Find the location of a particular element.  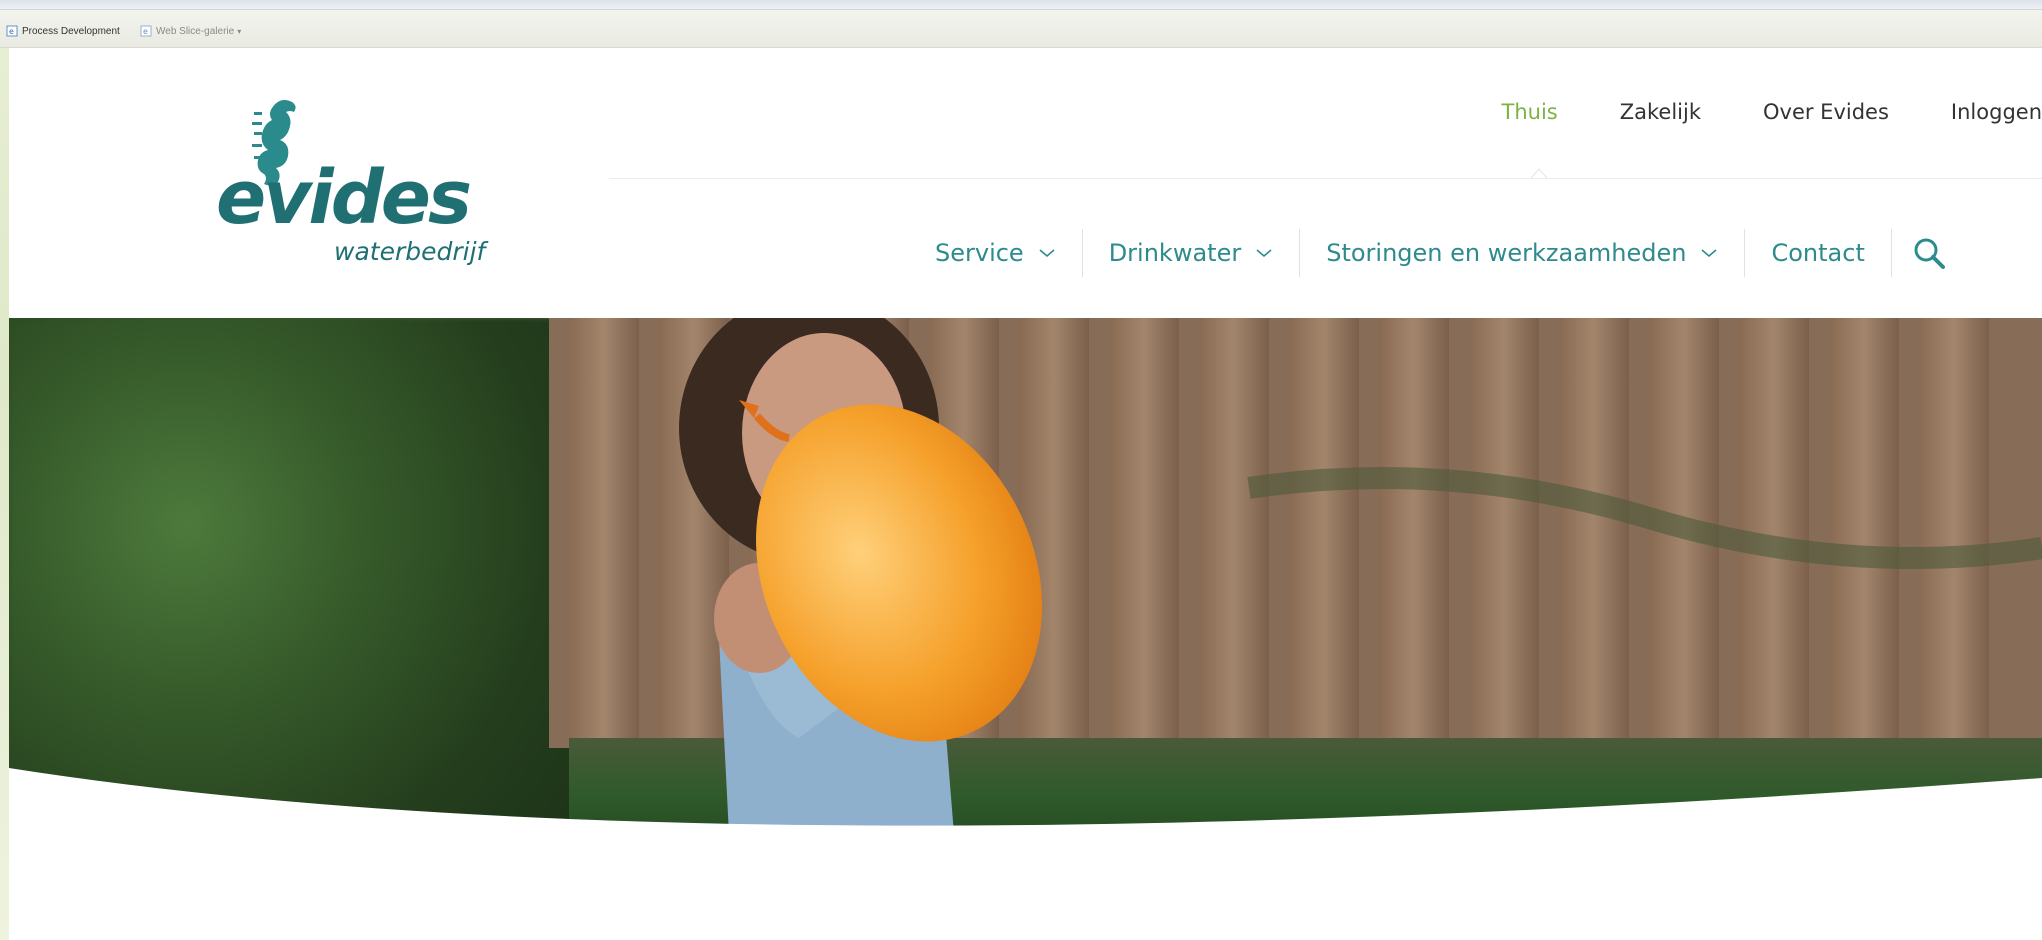

browser-toolbar-edge is located at coordinates (1021, 5).